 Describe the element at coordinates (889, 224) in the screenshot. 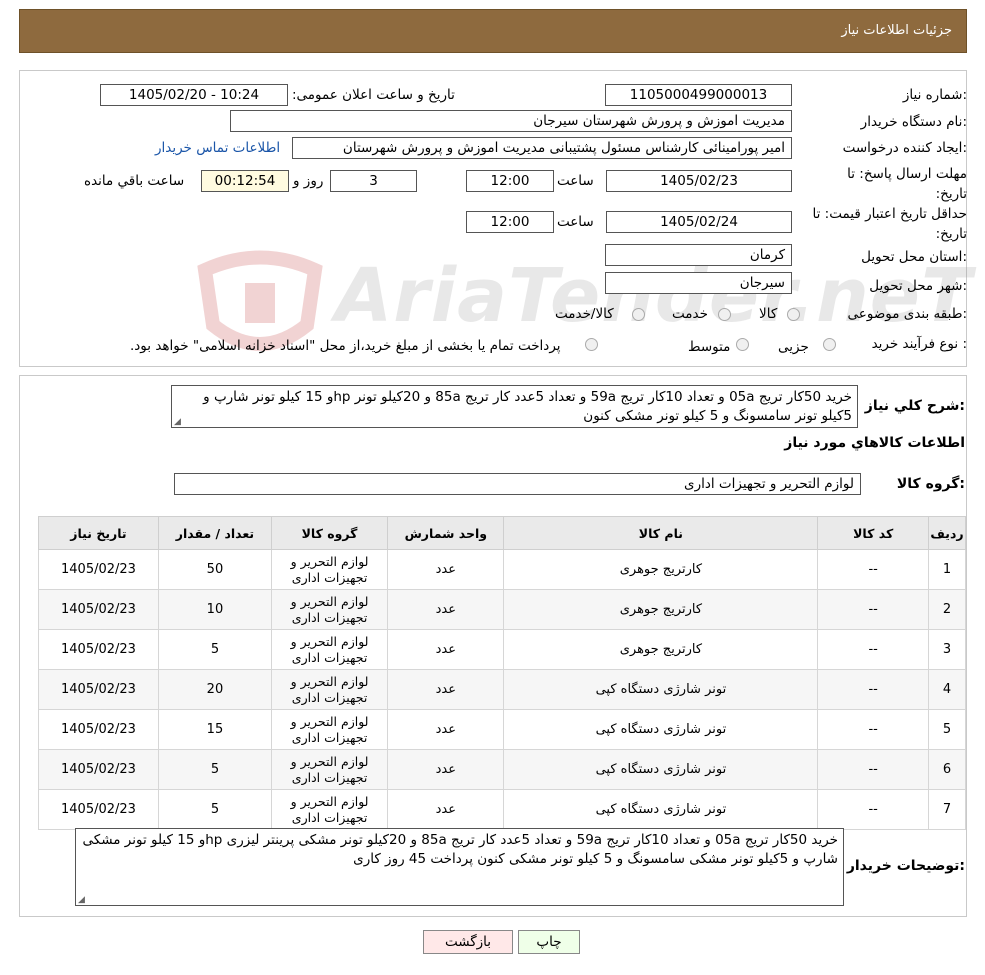

I see `validity-label: حداقل تاریخ اعتبار قیمت: تا تاریخ:` at that location.